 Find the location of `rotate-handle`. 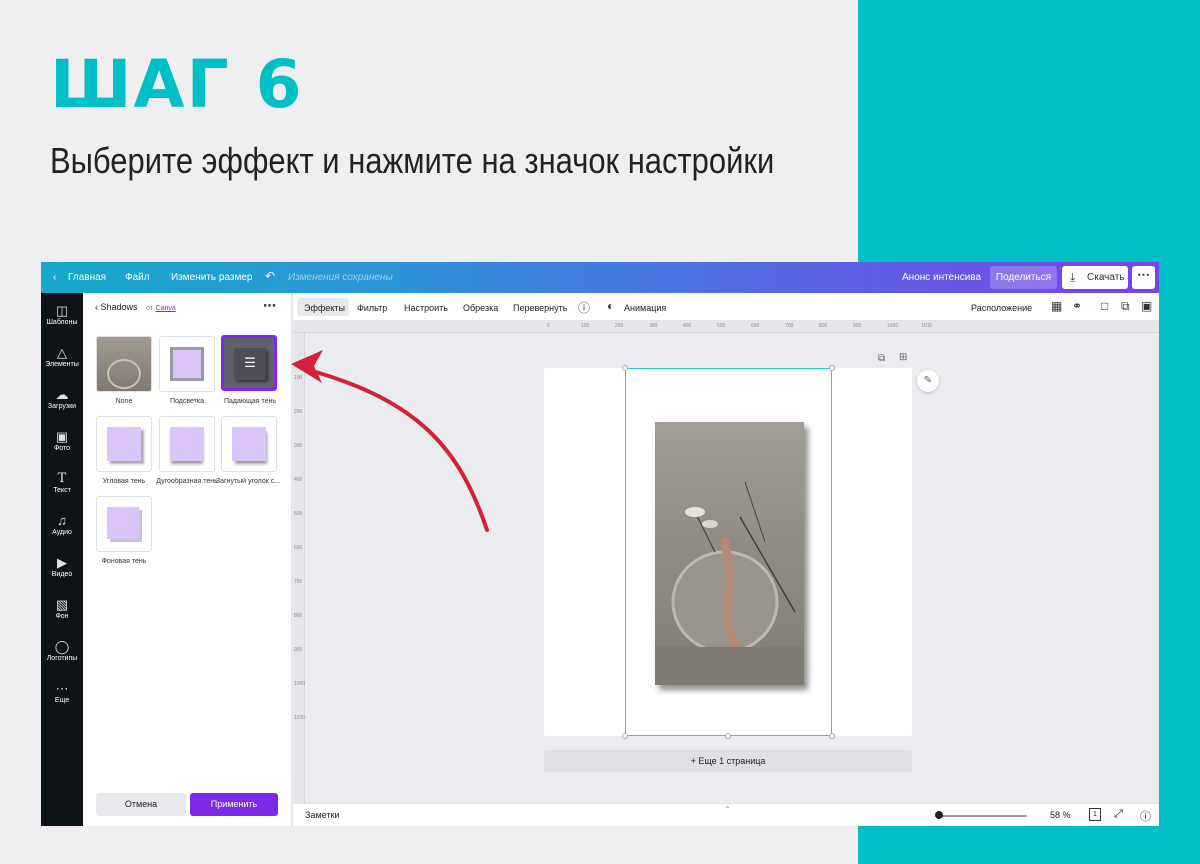

rotate-handle is located at coordinates (728, 736).